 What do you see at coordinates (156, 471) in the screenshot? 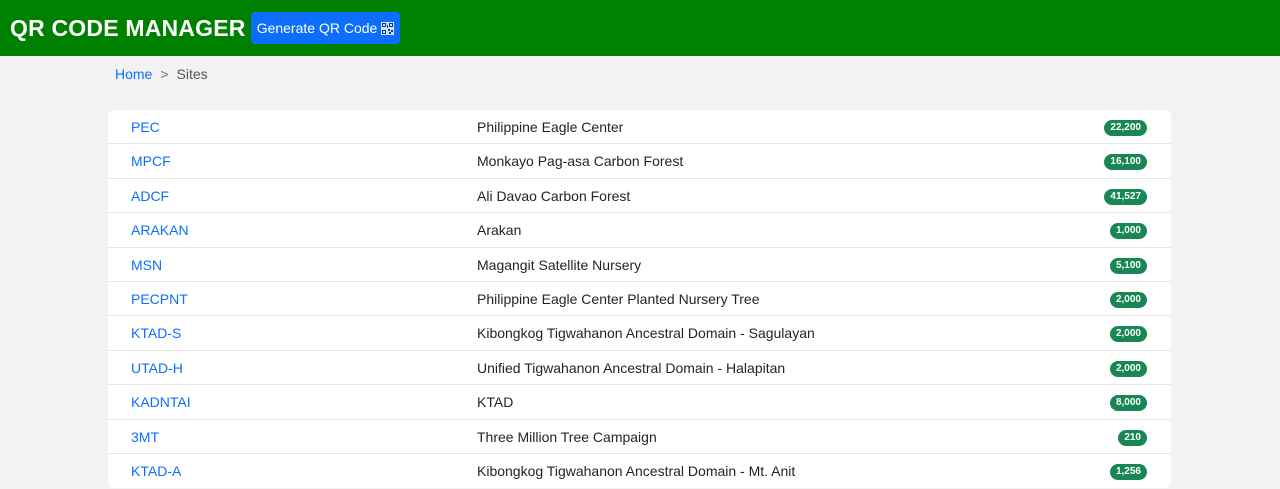
I see `site-code-link: KTAD-A` at bounding box center [156, 471].